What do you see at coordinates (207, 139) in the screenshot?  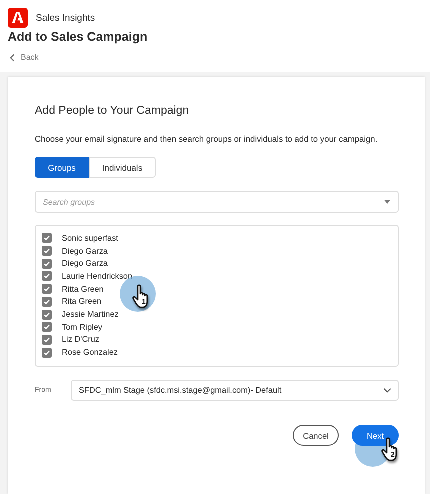 I see `card-description: Choose your email signature and then search groups or individuals to add to your campaign.` at bounding box center [207, 139].